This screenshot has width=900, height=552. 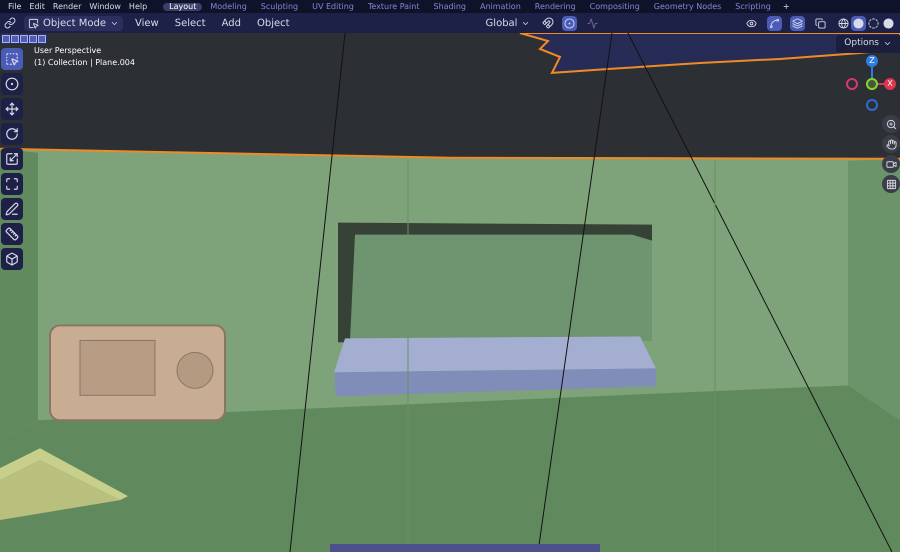 What do you see at coordinates (190, 23) in the screenshot?
I see `header-menu: Select` at bounding box center [190, 23].